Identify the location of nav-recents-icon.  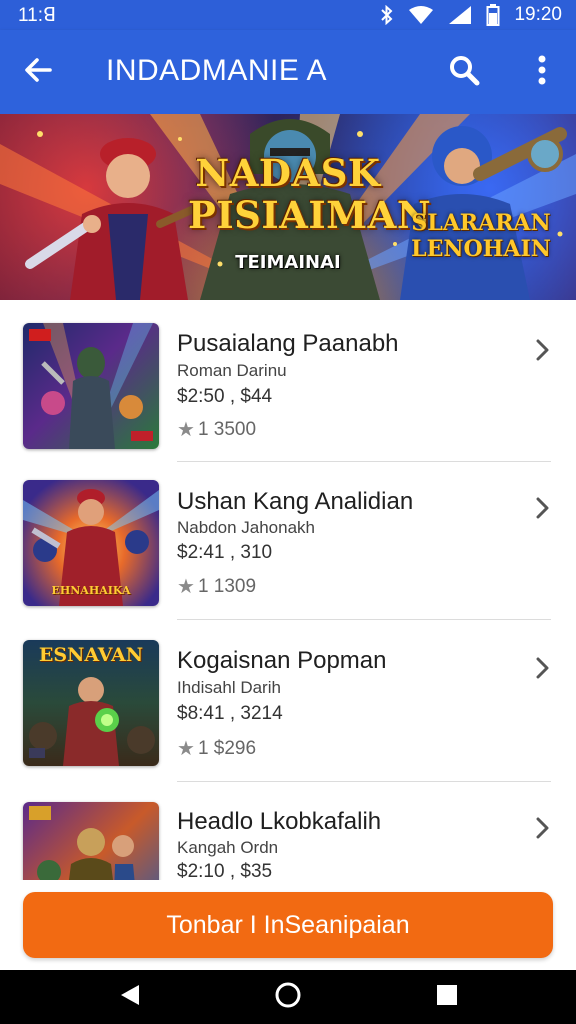
(447, 997).